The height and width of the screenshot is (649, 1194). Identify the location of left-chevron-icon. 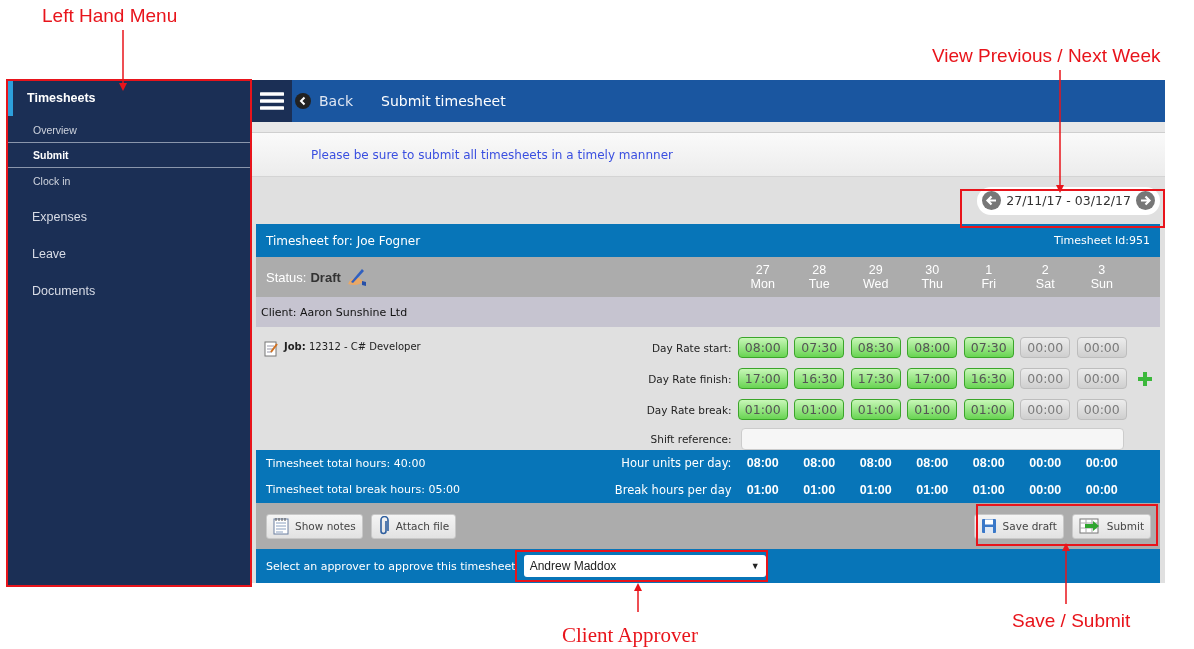
(303, 101).